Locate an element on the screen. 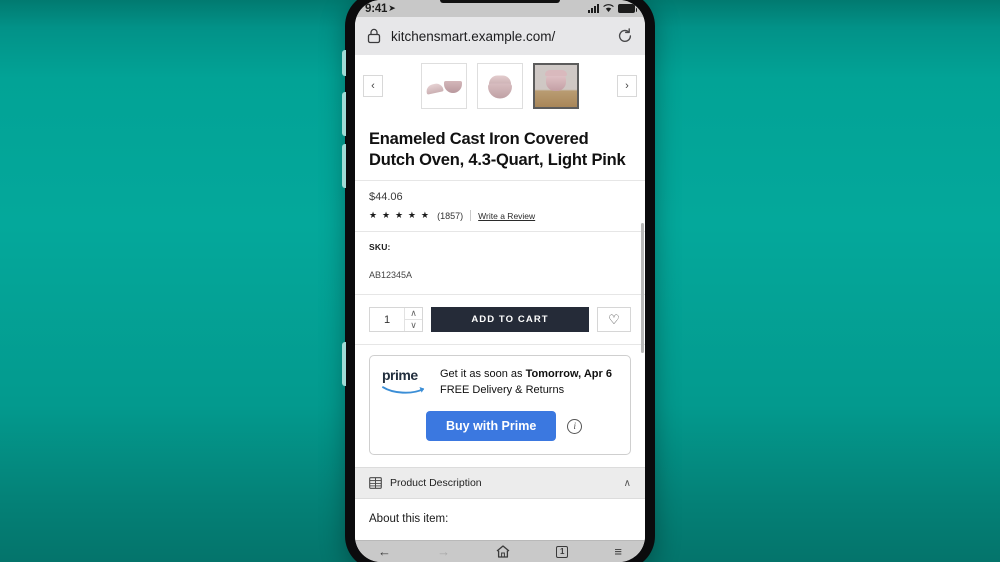  dutch-oven-closed-image is located at coordinates (500, 87).